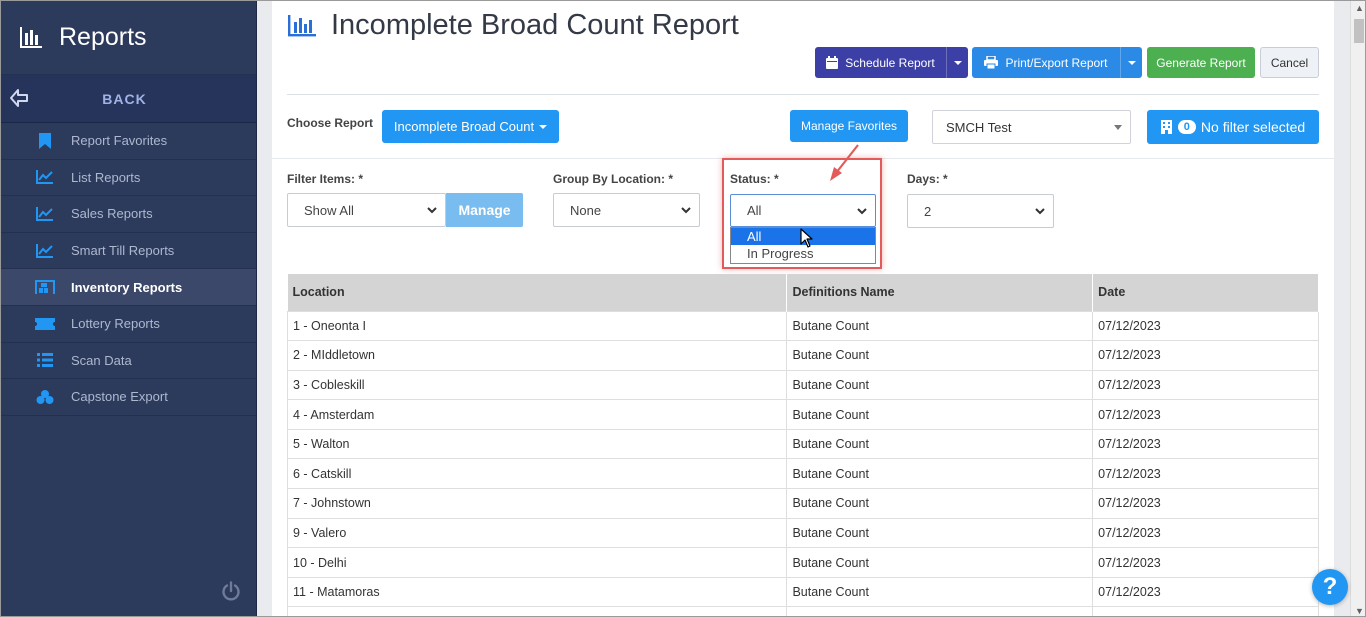 The height and width of the screenshot is (617, 1366). What do you see at coordinates (537, 326) in the screenshot?
I see `cell-location: 1 - Oneonta I` at bounding box center [537, 326].